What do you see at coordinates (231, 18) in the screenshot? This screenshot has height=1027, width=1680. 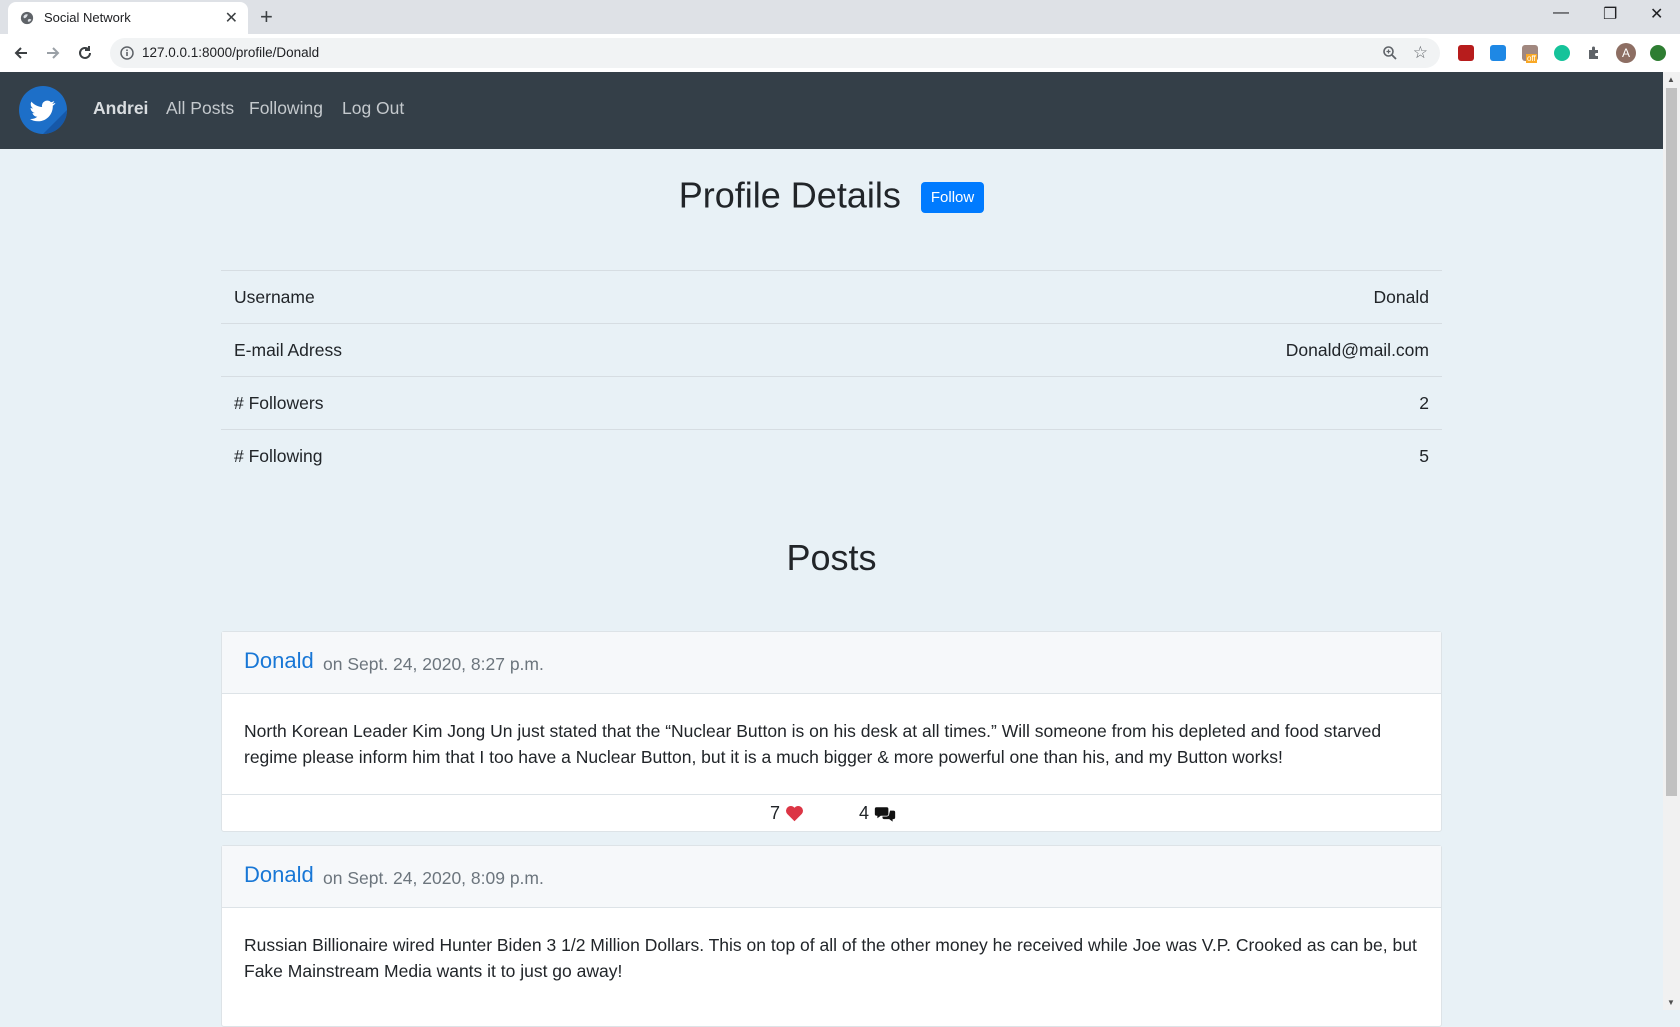 I see `close-tab-icon: ✕` at bounding box center [231, 18].